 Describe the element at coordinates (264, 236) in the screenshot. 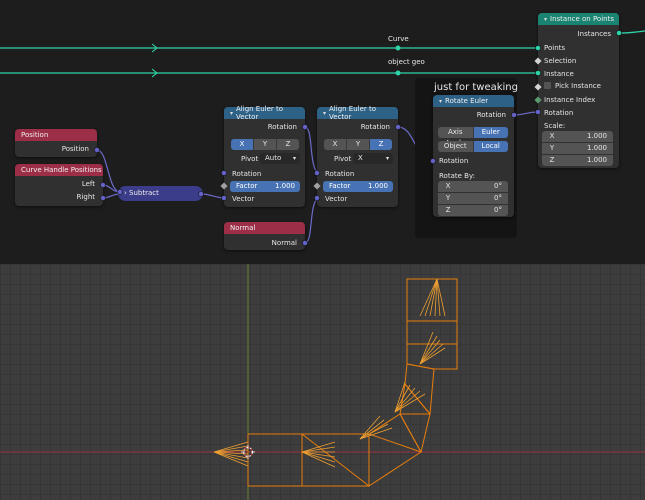

I see `node-normal: Normal Normal` at that location.